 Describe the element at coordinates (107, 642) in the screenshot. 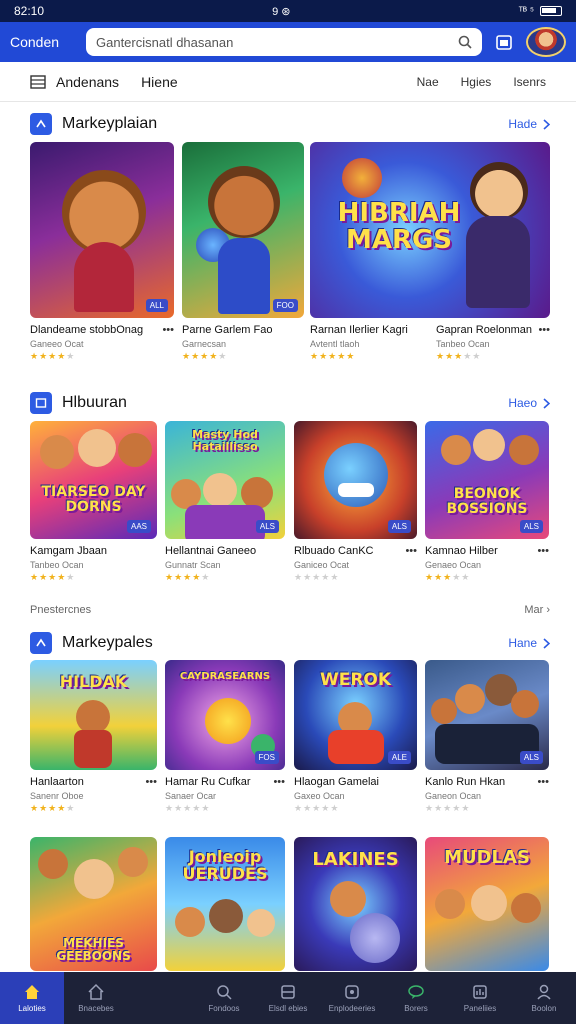

I see `section-title: Markeypales` at that location.